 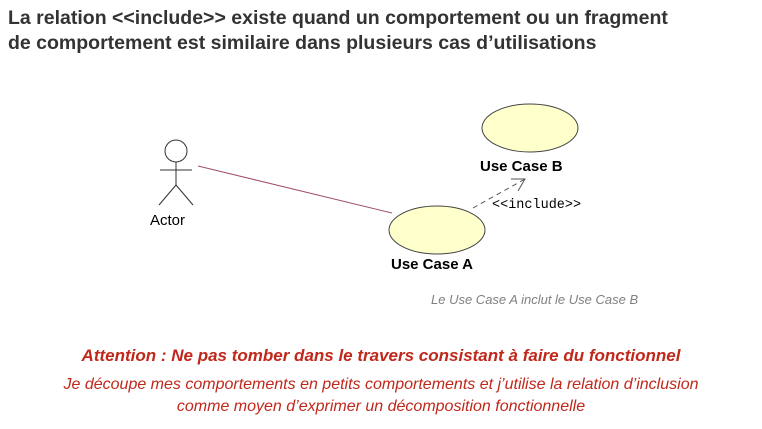 What do you see at coordinates (167, 220) in the screenshot?
I see `actor-label: Actor` at bounding box center [167, 220].